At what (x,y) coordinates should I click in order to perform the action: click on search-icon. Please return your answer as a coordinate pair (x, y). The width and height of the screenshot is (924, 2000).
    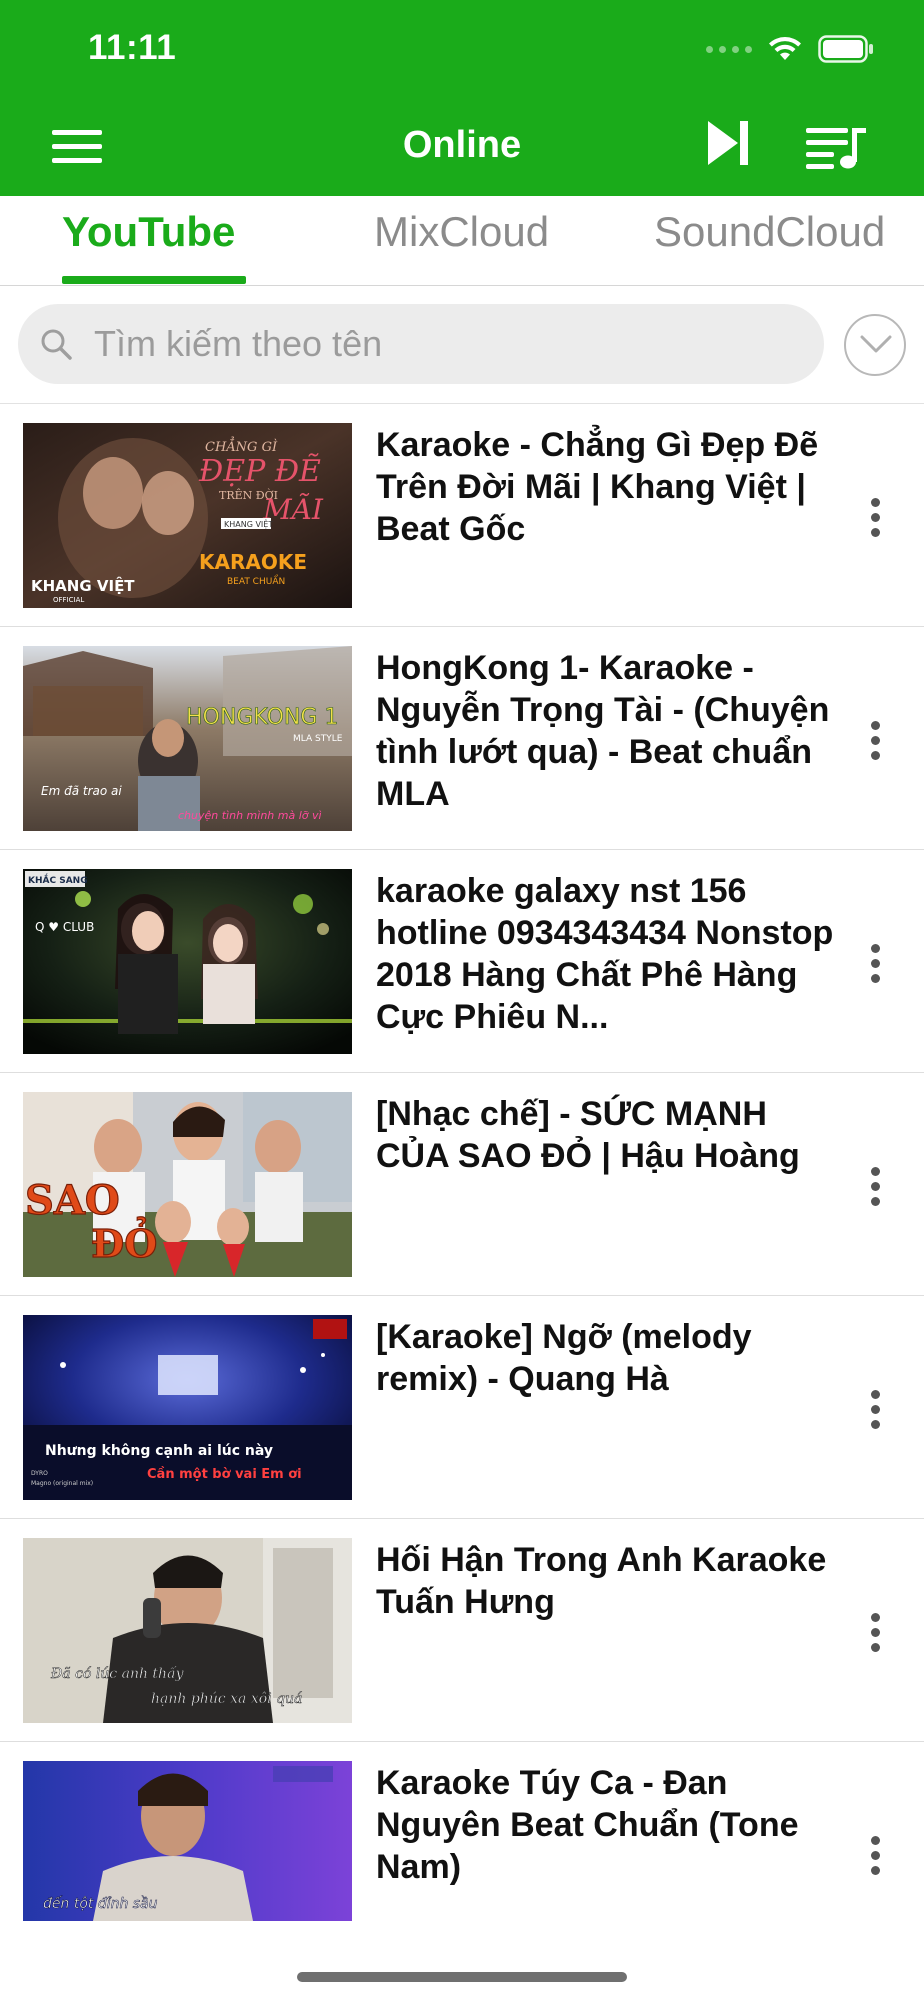
    Looking at the image, I should click on (56, 344).